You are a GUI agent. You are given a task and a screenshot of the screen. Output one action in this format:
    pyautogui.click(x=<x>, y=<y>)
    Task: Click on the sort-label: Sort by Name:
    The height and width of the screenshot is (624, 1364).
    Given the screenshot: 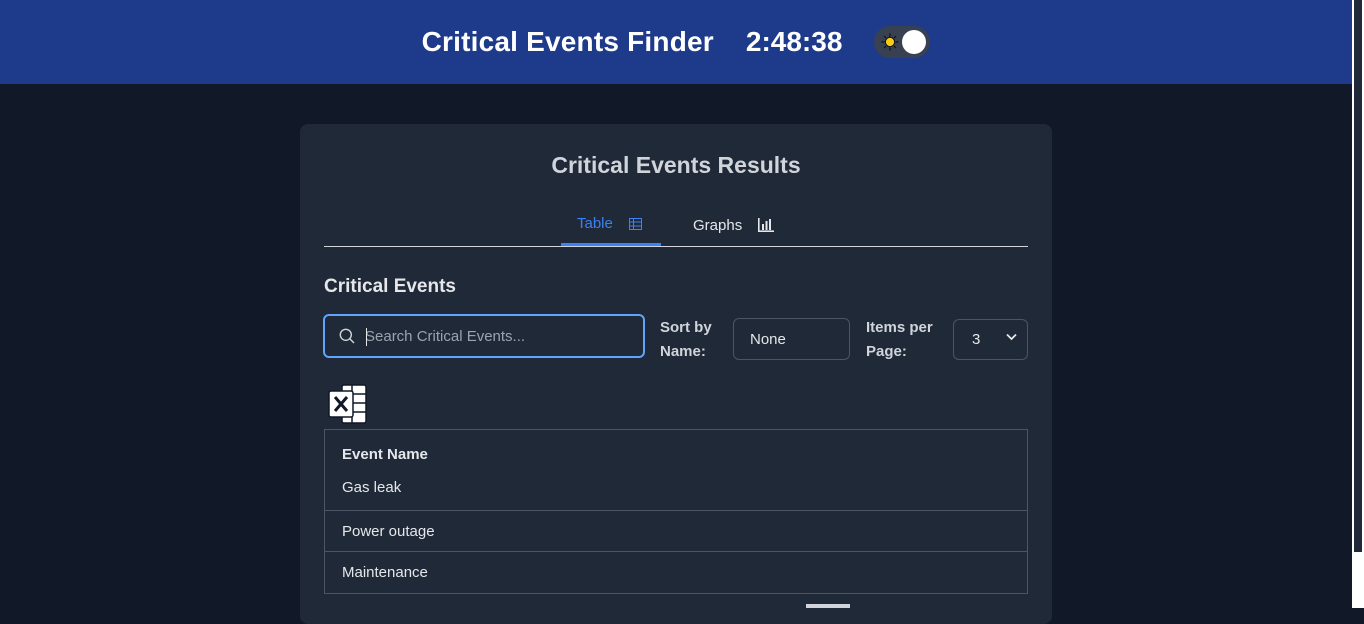 What is the action you would take?
    pyautogui.click(x=686, y=339)
    